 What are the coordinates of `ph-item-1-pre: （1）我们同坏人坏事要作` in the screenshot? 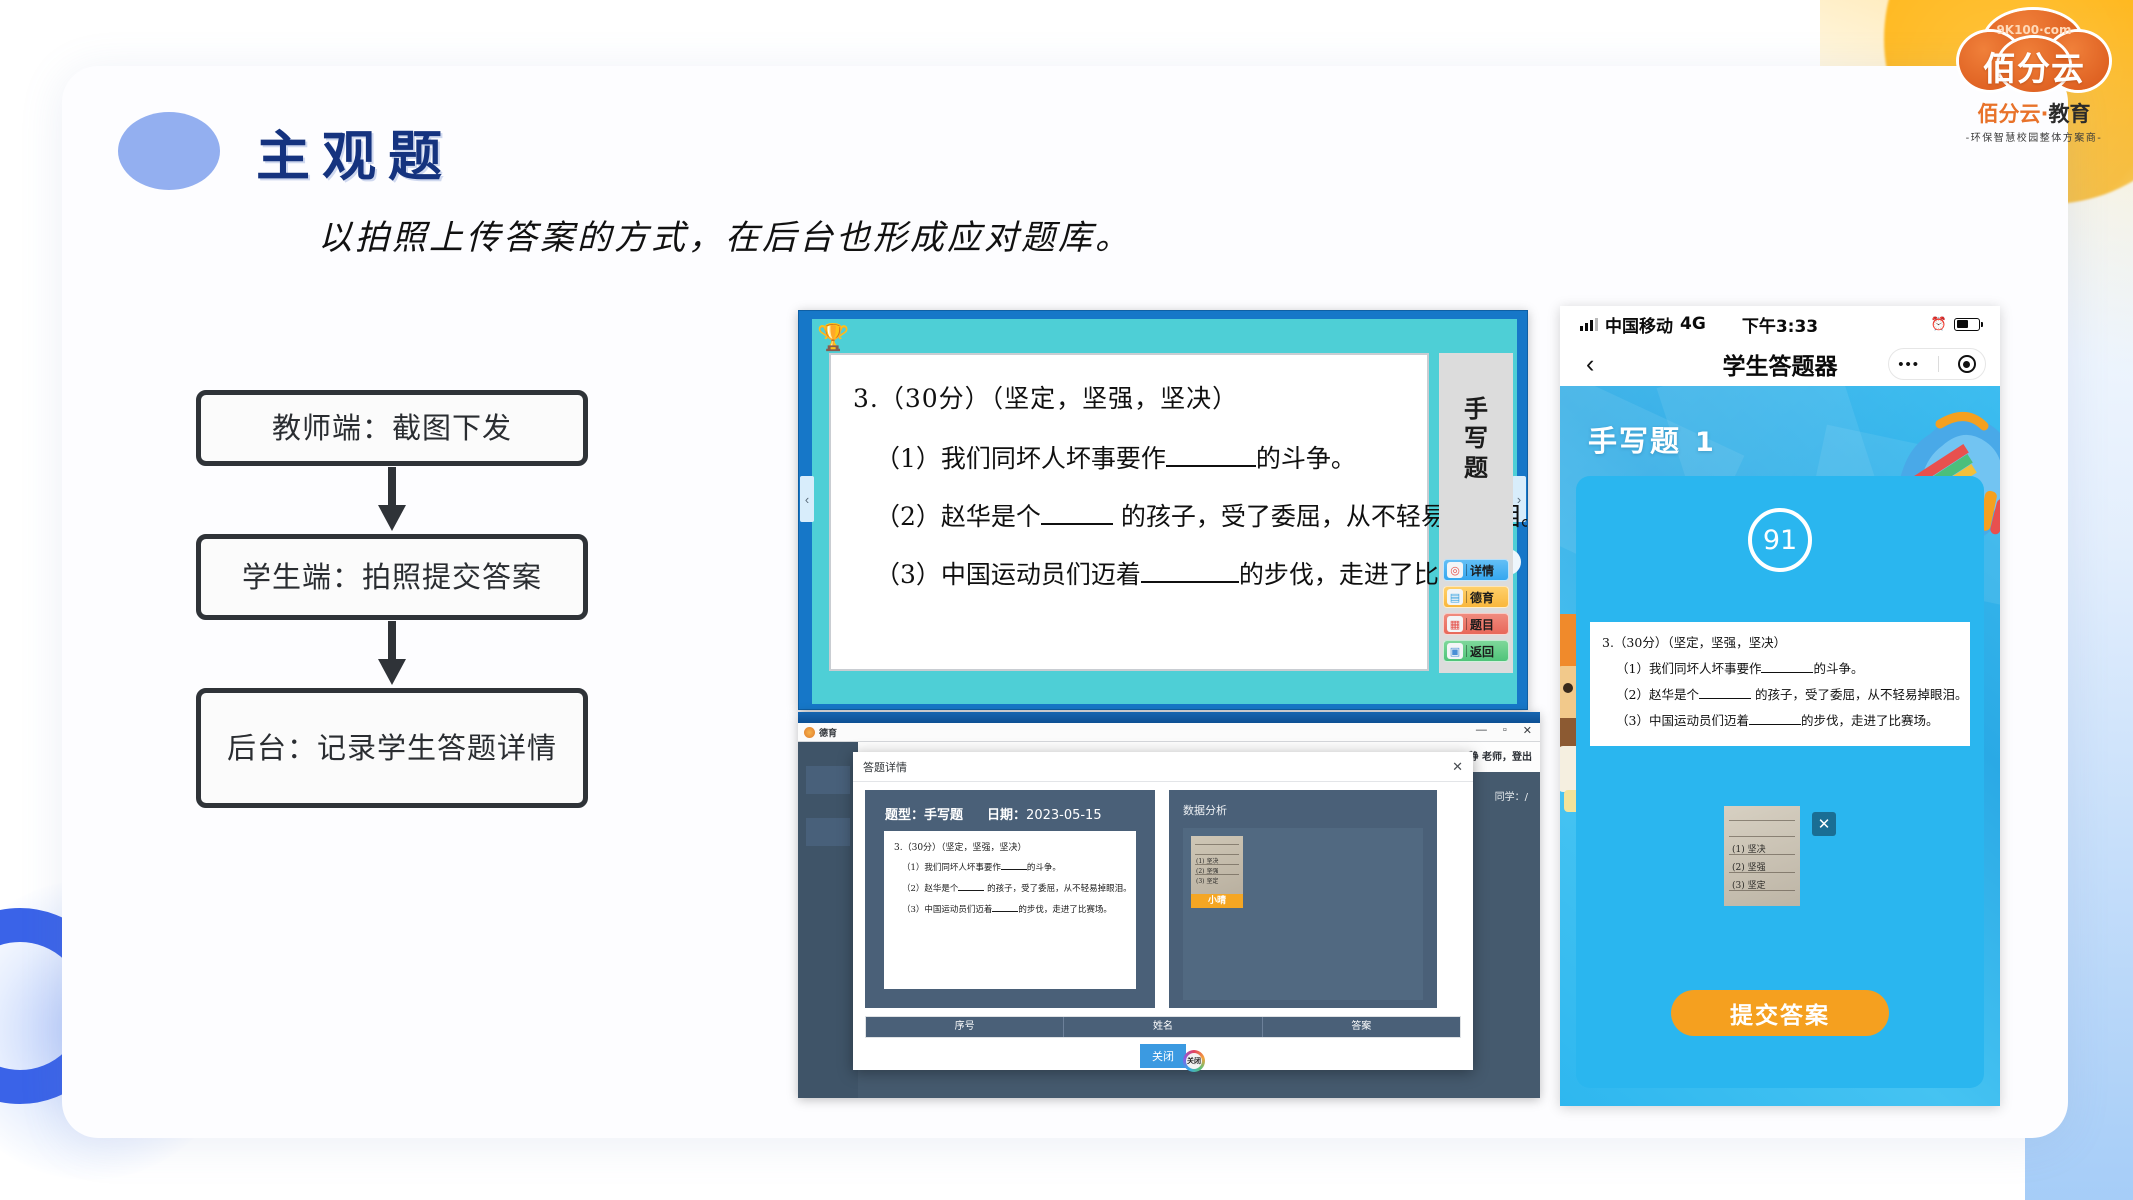 It's located at (1689, 668).